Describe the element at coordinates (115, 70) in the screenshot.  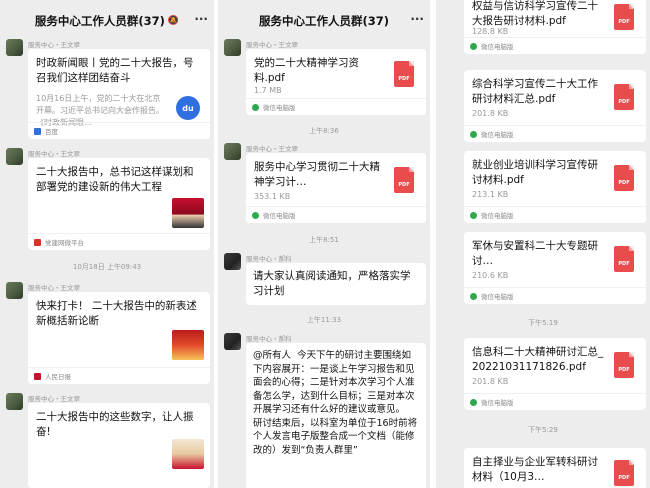
I see `article-title: 时政新闻眼丨党的二十大报告，号召我们这样团结奋斗` at that location.